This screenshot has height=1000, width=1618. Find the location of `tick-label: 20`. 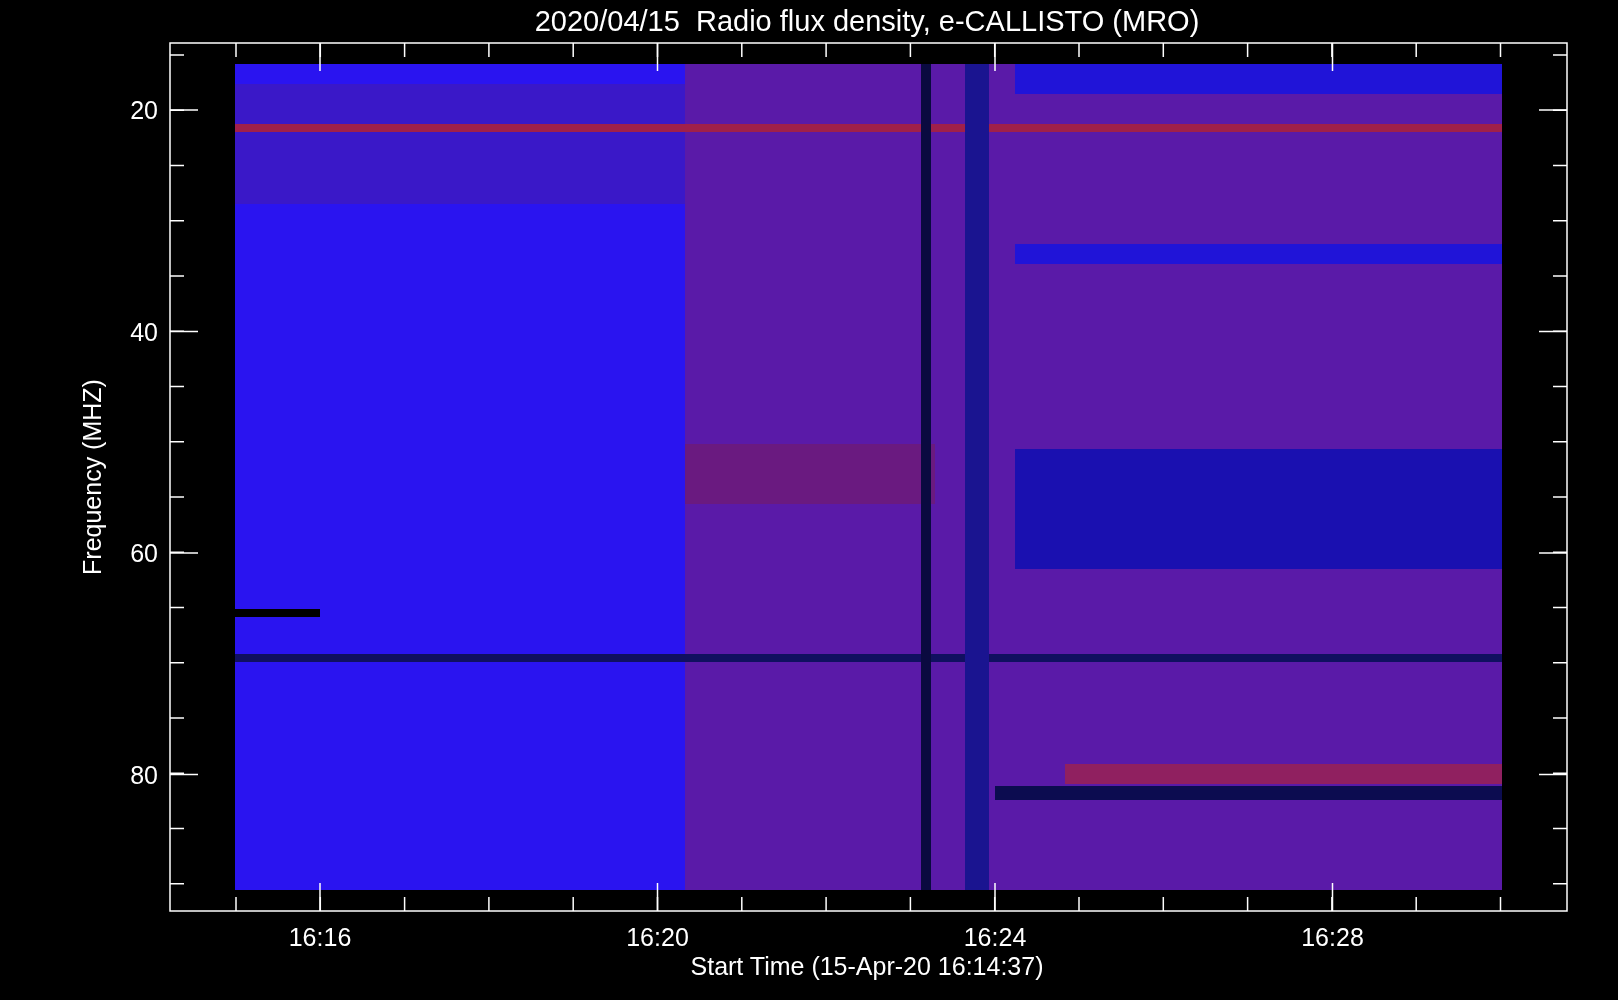

tick-label: 20 is located at coordinates (144, 110).